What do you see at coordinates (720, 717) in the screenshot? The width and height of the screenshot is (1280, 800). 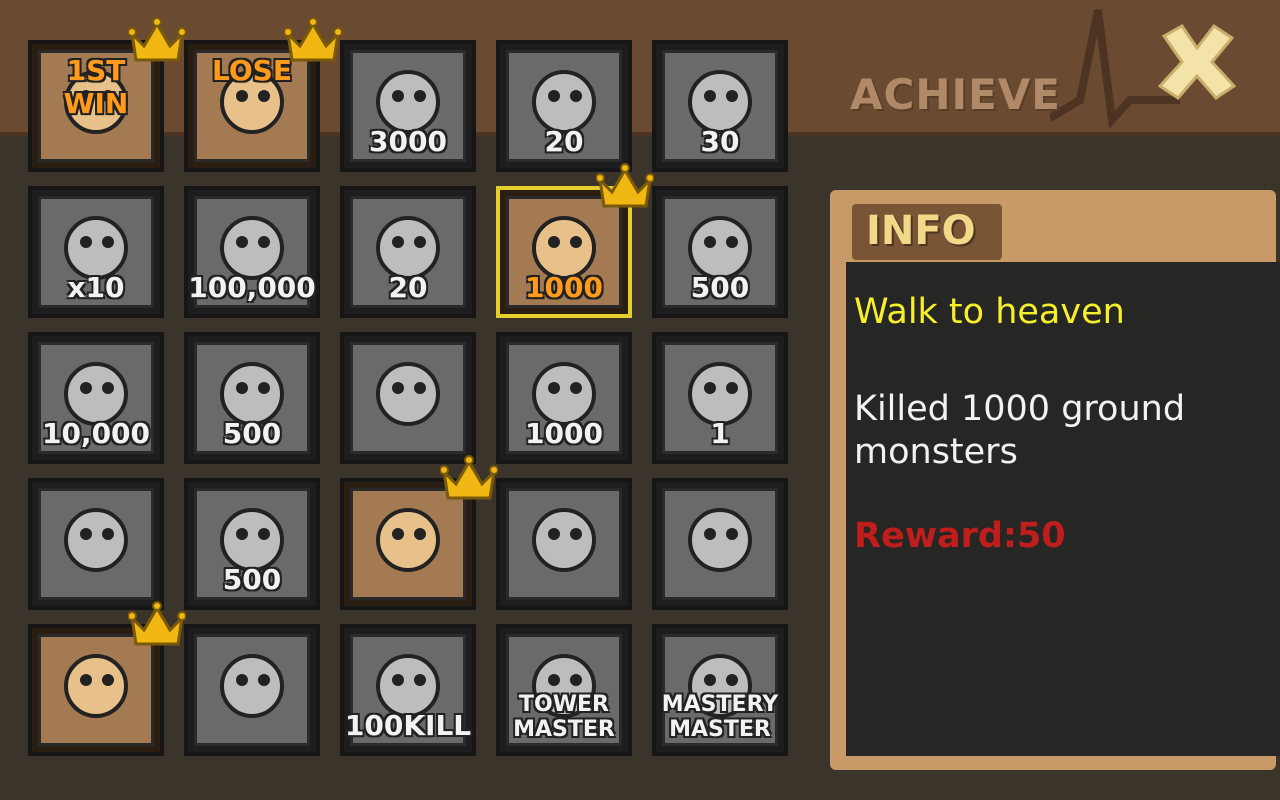 I see `achievement-label: MASTERY MASTER` at bounding box center [720, 717].